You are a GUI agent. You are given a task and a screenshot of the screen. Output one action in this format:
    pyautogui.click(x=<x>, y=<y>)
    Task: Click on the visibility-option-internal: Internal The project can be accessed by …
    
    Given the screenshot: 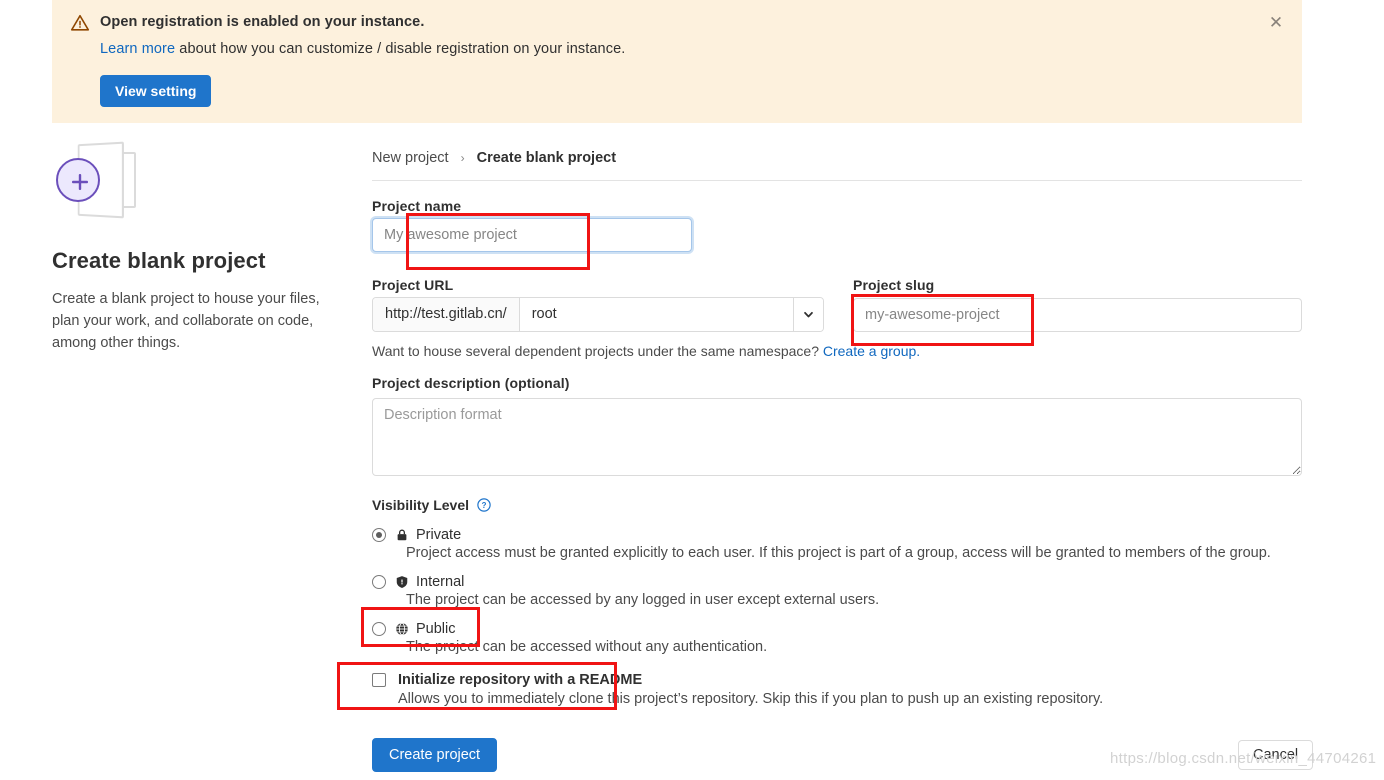 What is the action you would take?
    pyautogui.click(x=625, y=590)
    